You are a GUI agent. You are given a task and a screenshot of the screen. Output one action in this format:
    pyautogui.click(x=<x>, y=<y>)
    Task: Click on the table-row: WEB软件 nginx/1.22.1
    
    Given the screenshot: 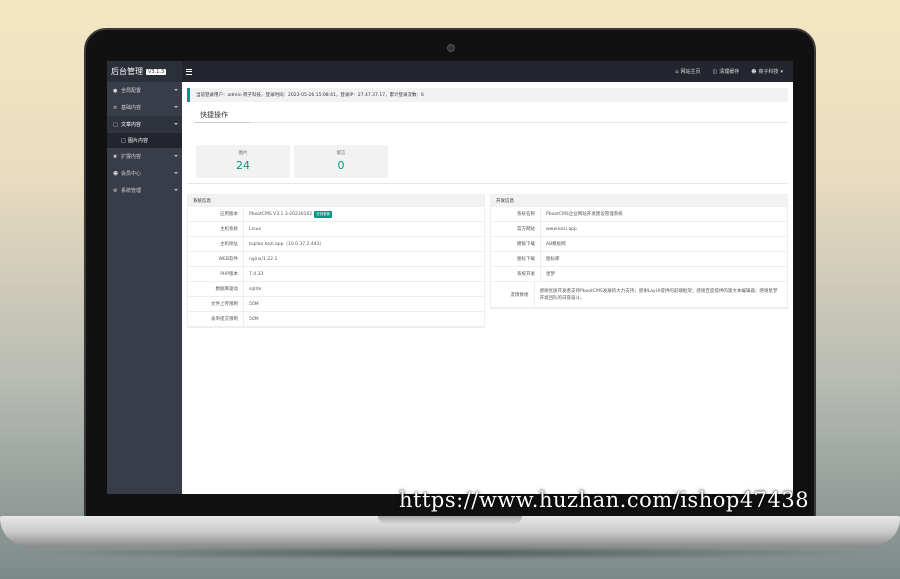 What is the action you would take?
    pyautogui.click(x=336, y=259)
    